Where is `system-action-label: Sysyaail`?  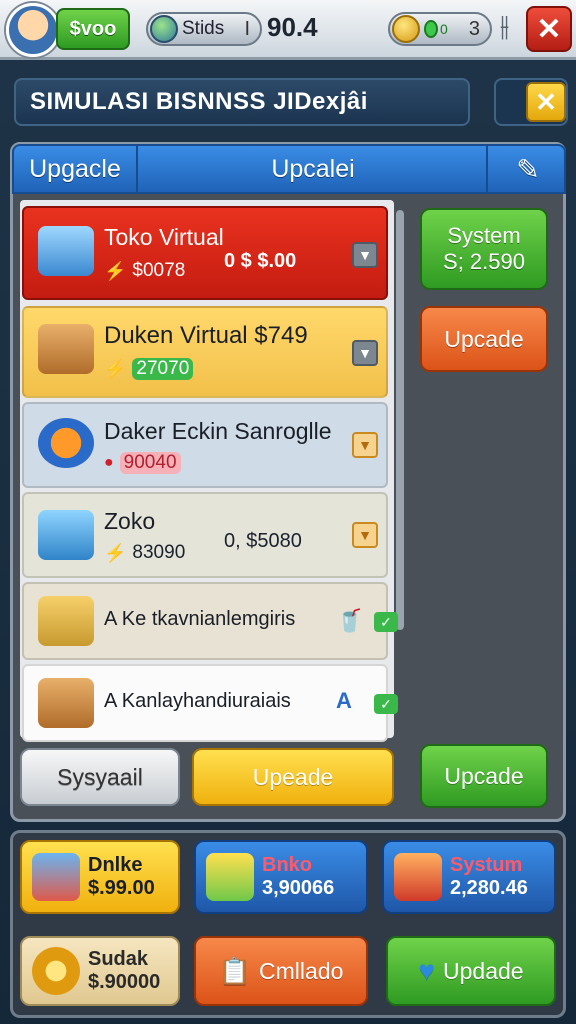
system-action-label: Sysyaail is located at coordinates (100, 776).